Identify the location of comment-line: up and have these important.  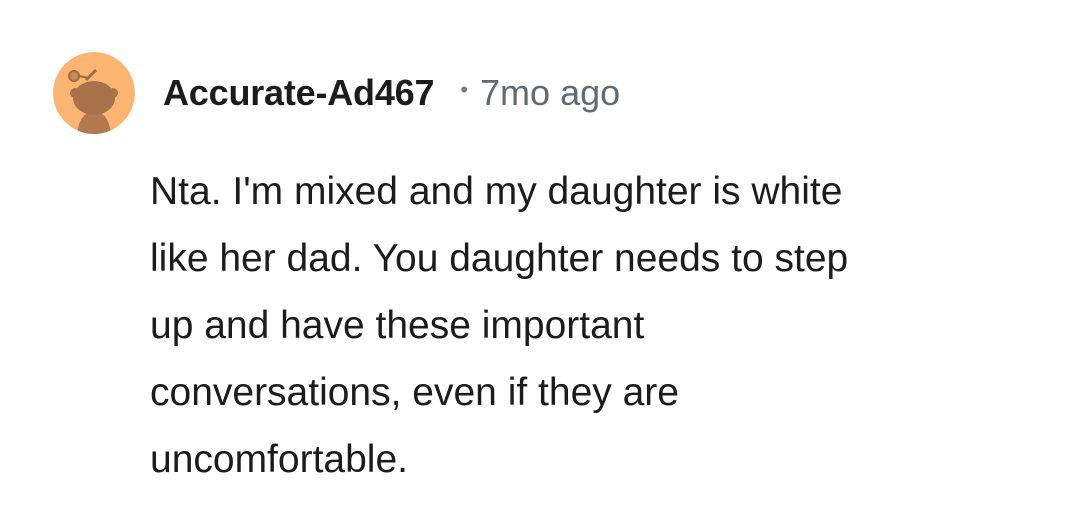
(397, 325).